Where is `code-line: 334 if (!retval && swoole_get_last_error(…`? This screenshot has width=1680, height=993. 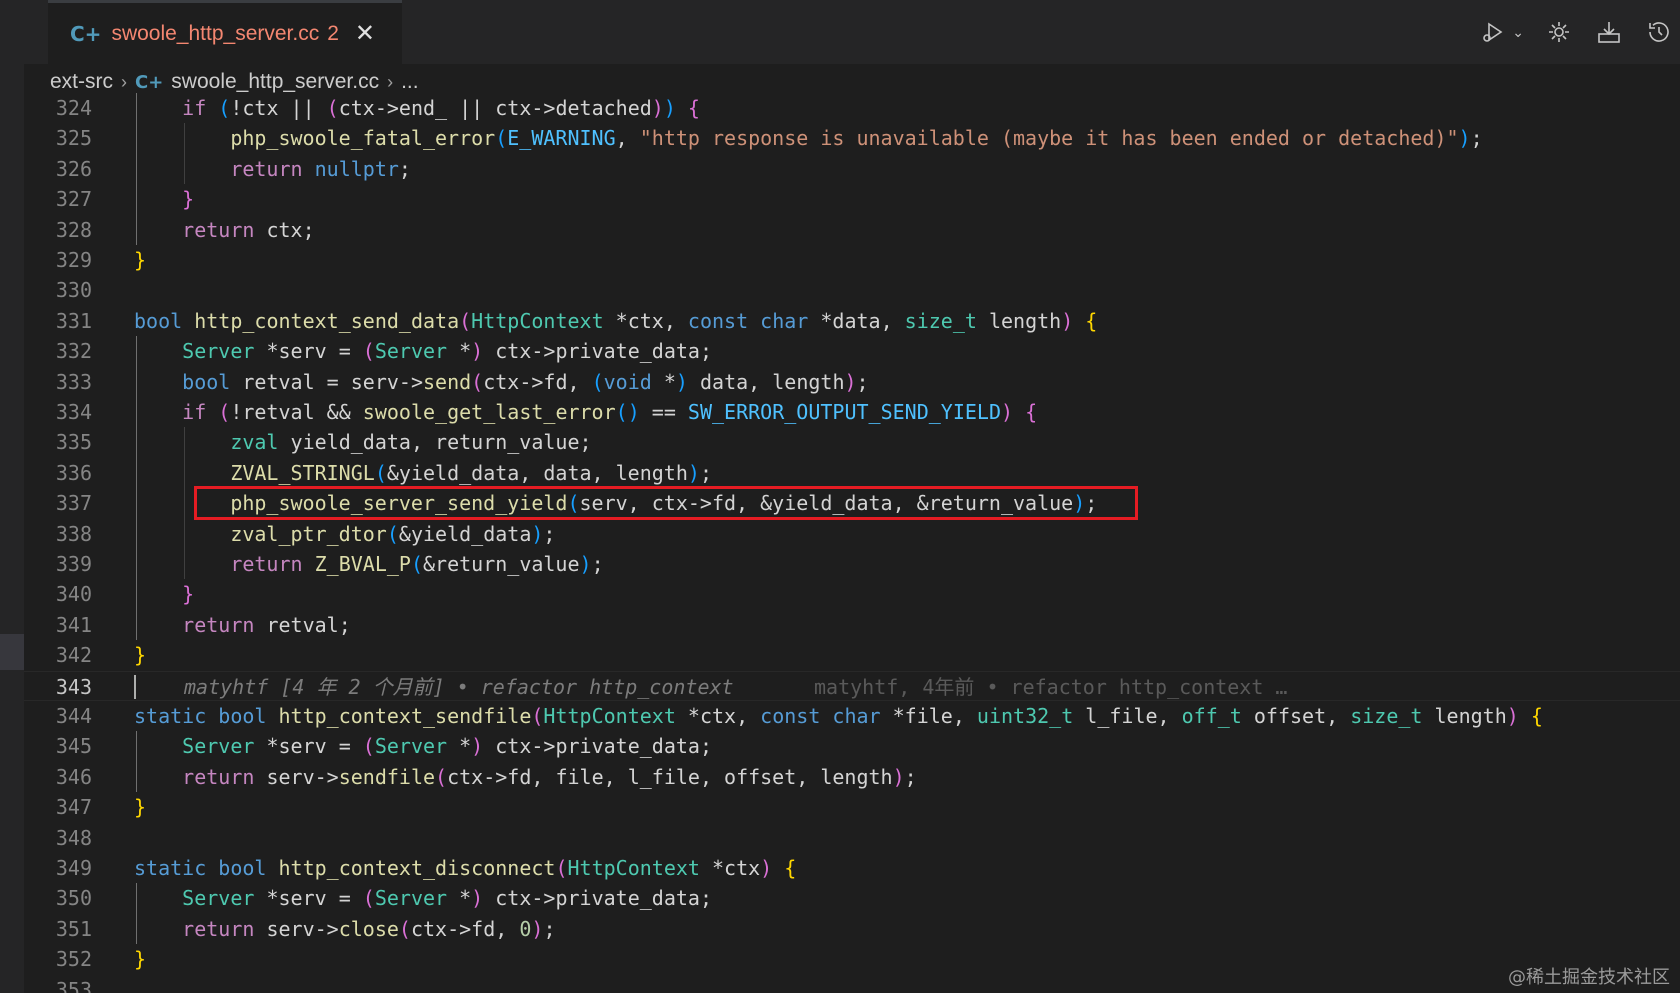 code-line: 334 if (!retval && swoole_get_last_error(… is located at coordinates (852, 412).